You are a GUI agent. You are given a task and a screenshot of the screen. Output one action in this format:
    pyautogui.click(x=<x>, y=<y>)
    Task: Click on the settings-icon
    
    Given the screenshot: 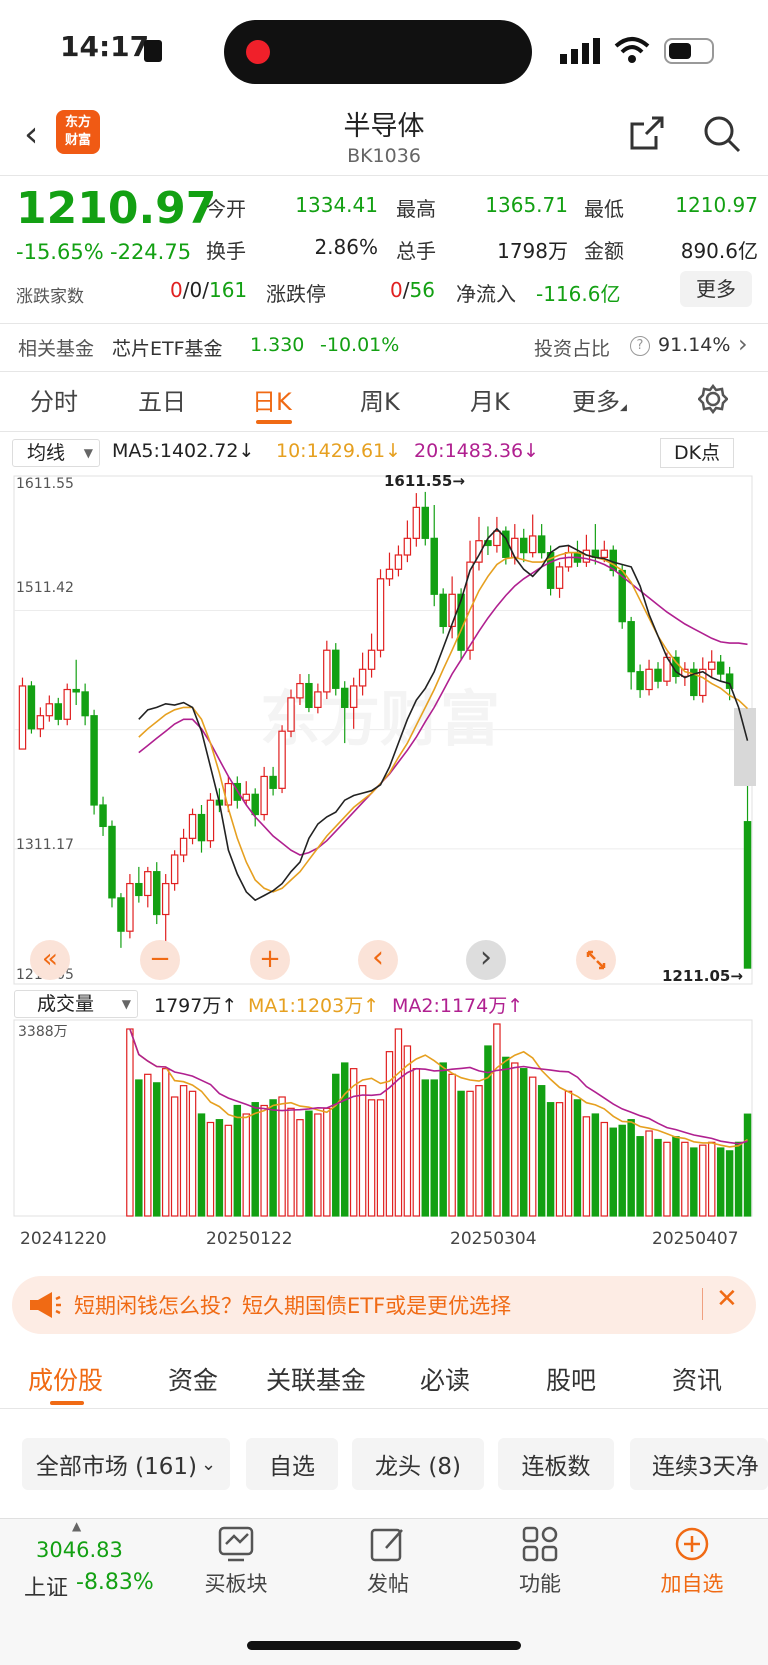 What is the action you would take?
    pyautogui.click(x=713, y=399)
    